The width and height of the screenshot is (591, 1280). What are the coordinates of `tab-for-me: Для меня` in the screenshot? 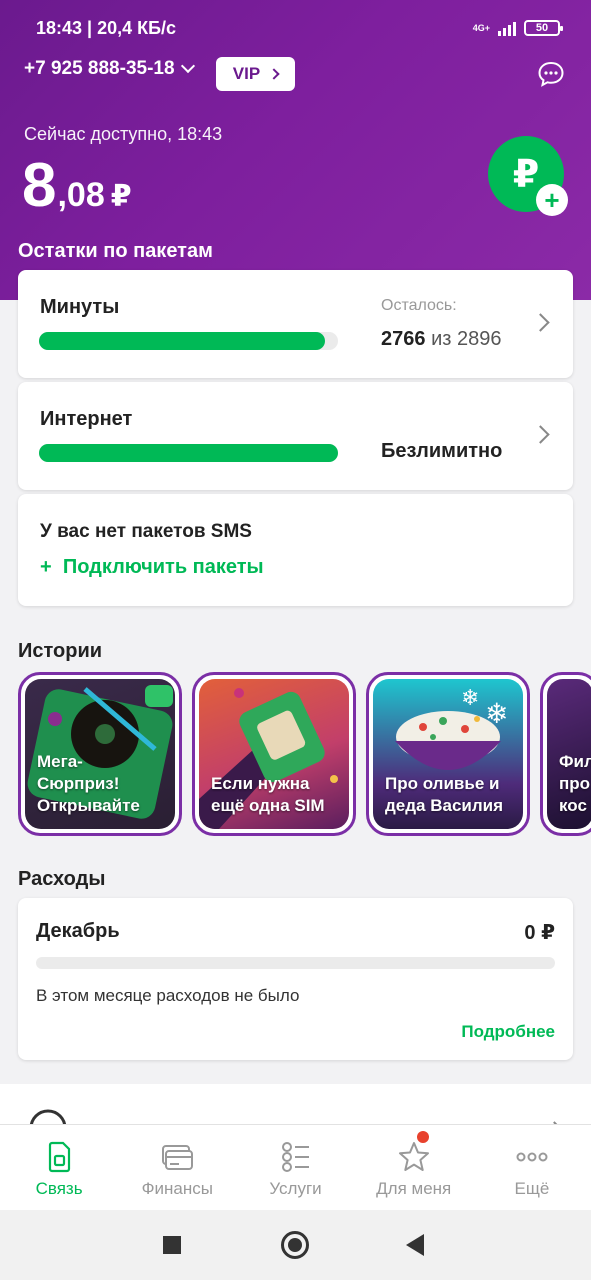 It's located at (414, 1167).